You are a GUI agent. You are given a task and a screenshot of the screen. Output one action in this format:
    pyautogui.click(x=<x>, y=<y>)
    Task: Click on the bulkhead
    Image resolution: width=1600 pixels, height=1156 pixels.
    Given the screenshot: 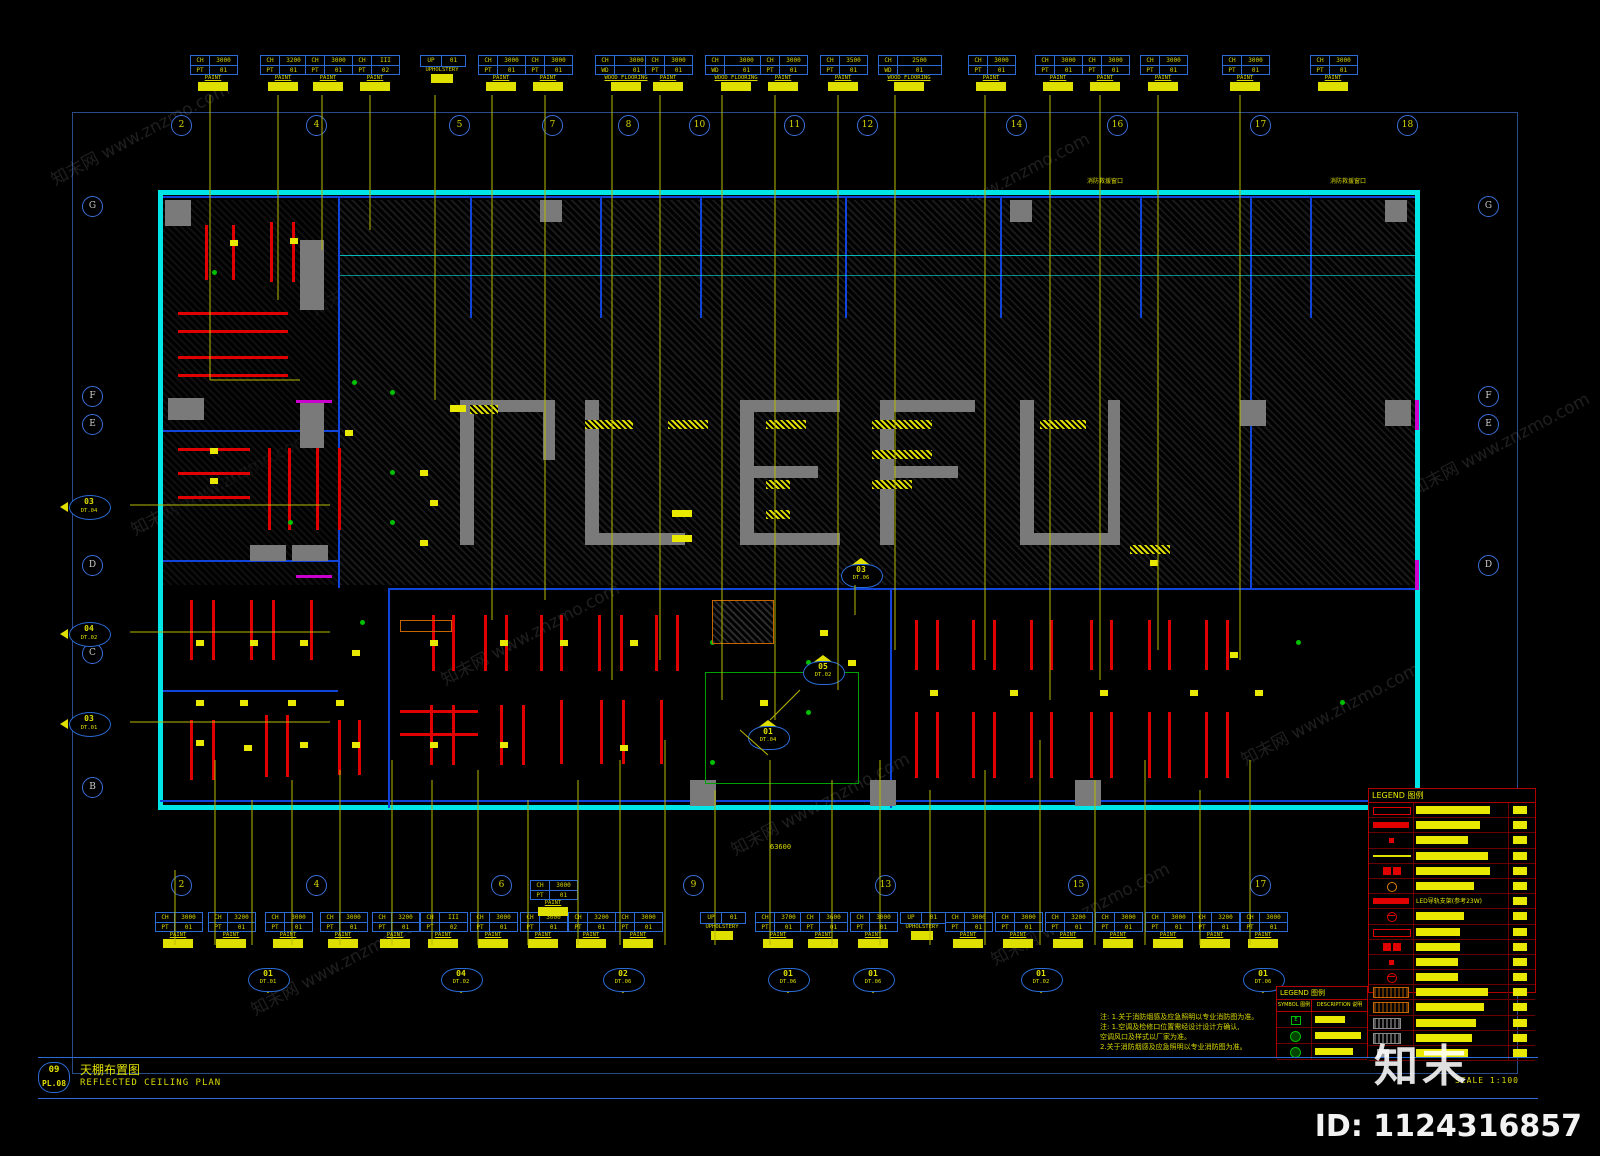 What is the action you would take?
    pyautogui.click(x=186, y=409)
    